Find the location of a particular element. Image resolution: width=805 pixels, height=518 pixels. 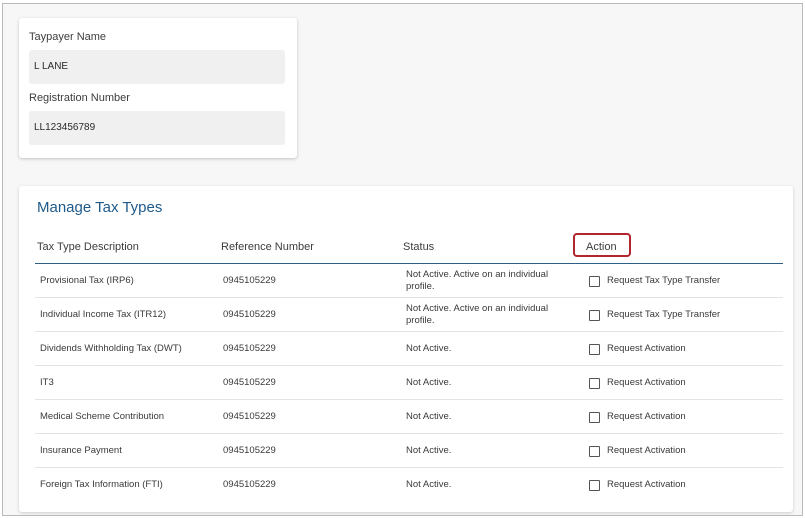

registration-number-label: Registration Number is located at coordinates (79, 98).